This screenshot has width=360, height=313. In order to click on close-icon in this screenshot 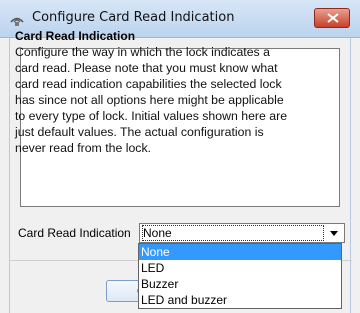, I will do `click(333, 18)`.